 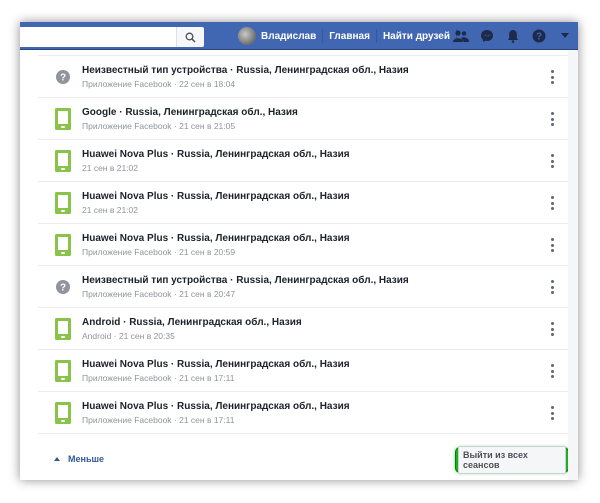 What do you see at coordinates (247, 36) in the screenshot?
I see `avatar` at bounding box center [247, 36].